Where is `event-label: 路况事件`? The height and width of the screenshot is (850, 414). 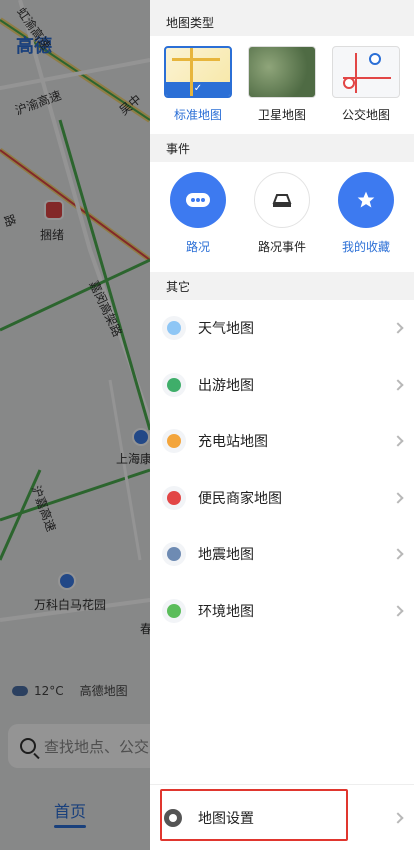
event-label: 路况事件 is located at coordinates (281, 247).